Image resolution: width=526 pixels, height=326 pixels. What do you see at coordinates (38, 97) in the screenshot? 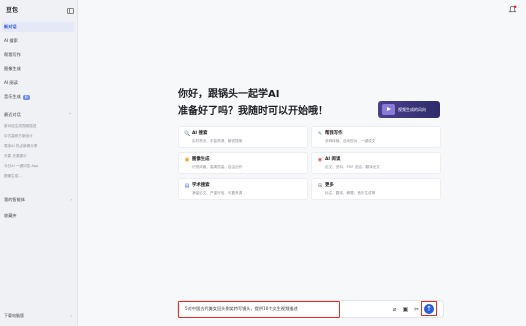
I see `sidebar-item-music: 音乐生成新` at bounding box center [38, 97].